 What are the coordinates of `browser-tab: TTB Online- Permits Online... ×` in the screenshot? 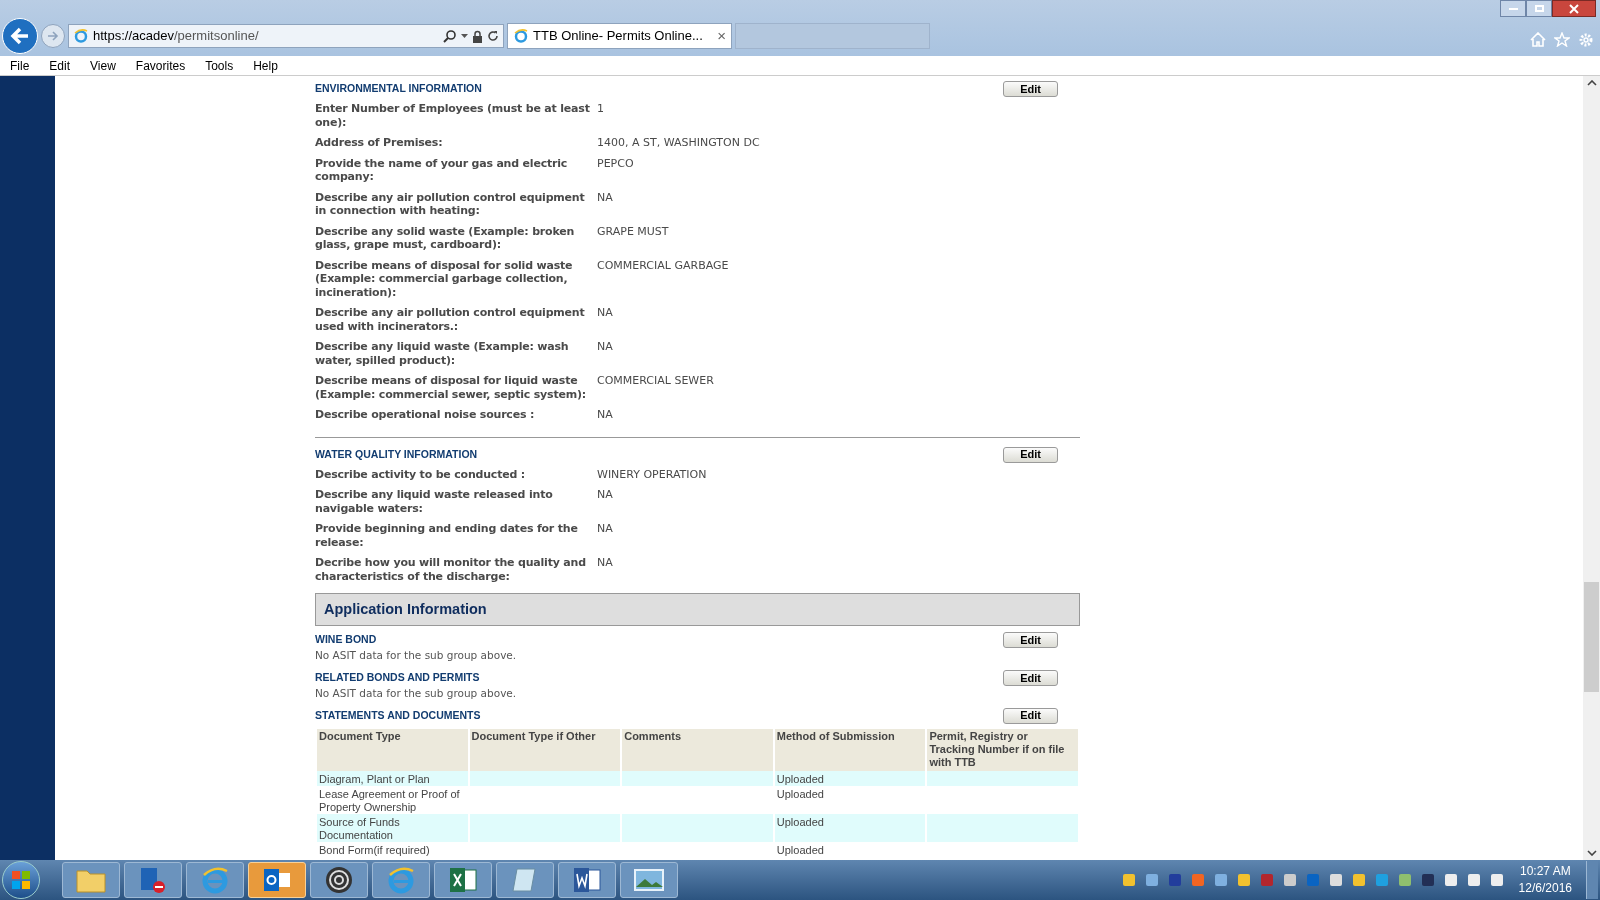 It's located at (619, 36).